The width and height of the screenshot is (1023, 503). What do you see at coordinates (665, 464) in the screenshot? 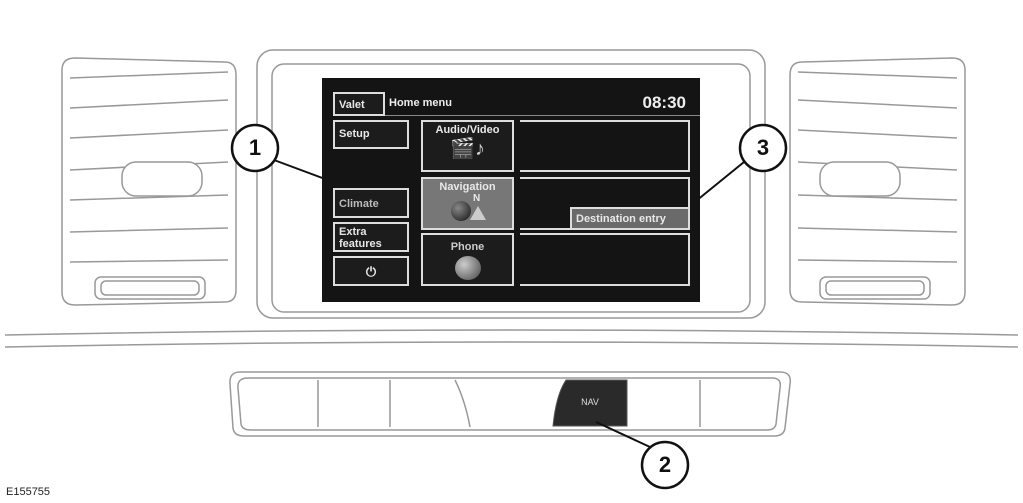
I see `callout-2: 2` at bounding box center [665, 464].